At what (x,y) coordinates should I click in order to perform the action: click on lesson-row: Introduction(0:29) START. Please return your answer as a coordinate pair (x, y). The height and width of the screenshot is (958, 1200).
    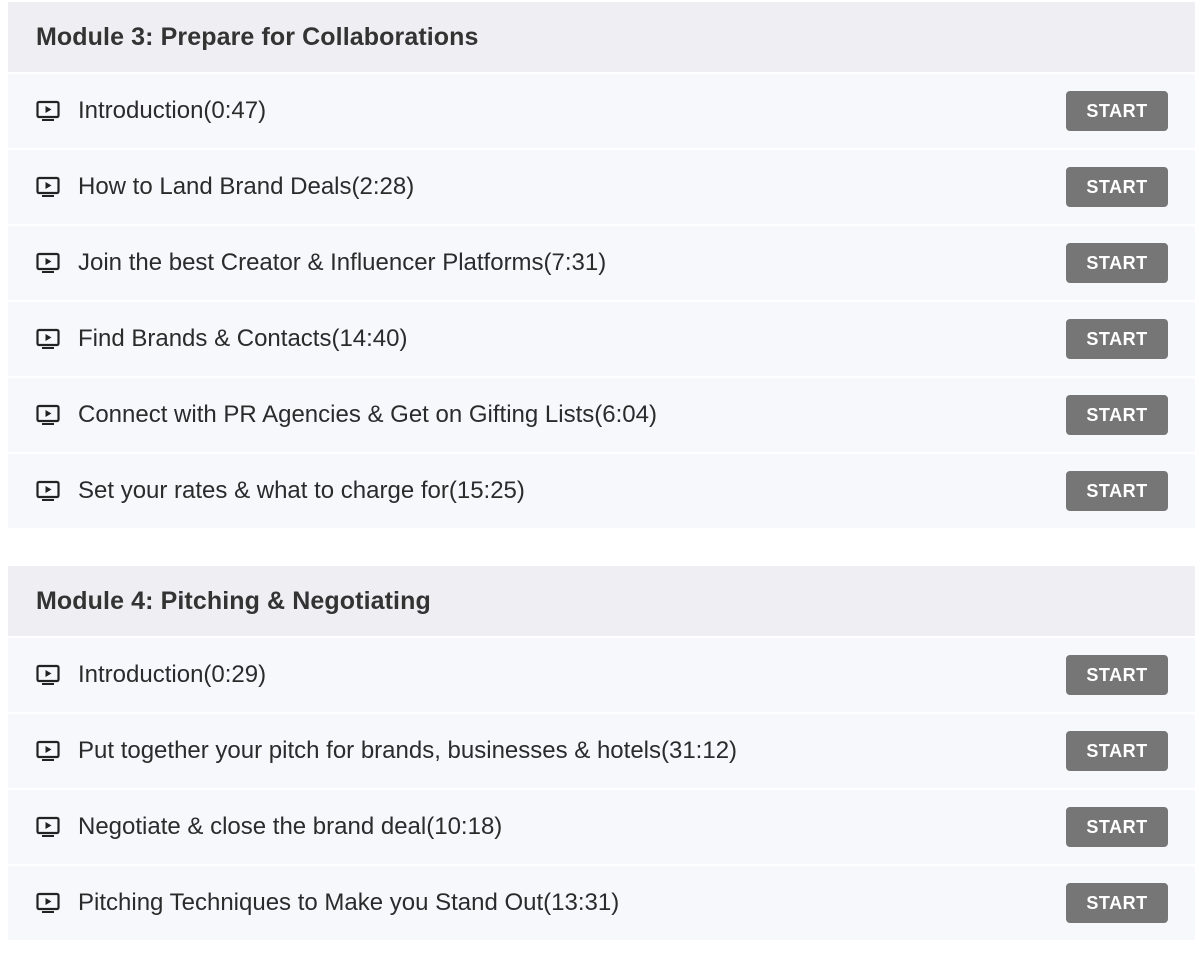
    Looking at the image, I should click on (601, 676).